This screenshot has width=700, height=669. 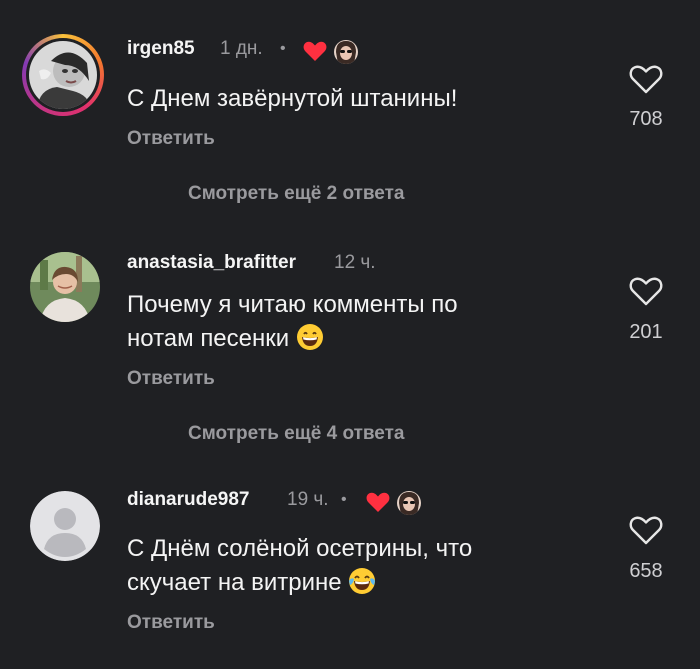 I want to click on comment-text-line: нотам песенки, so click(x=347, y=339).